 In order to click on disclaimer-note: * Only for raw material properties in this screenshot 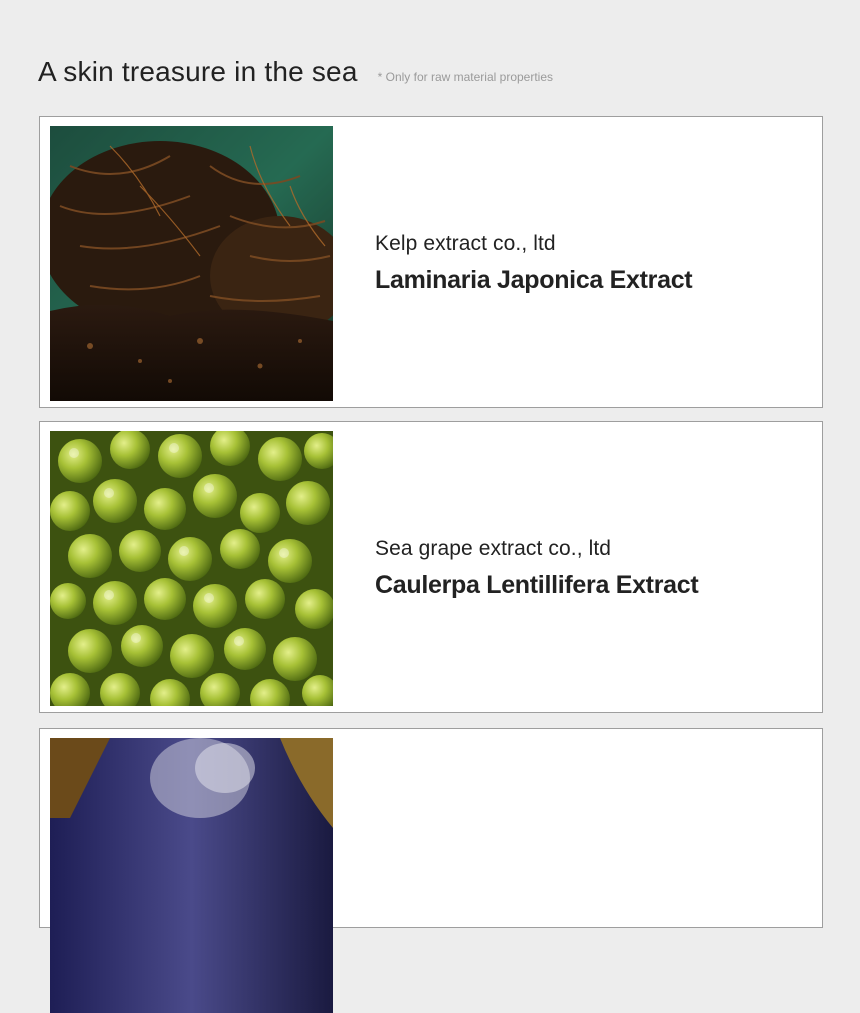, I will do `click(465, 77)`.